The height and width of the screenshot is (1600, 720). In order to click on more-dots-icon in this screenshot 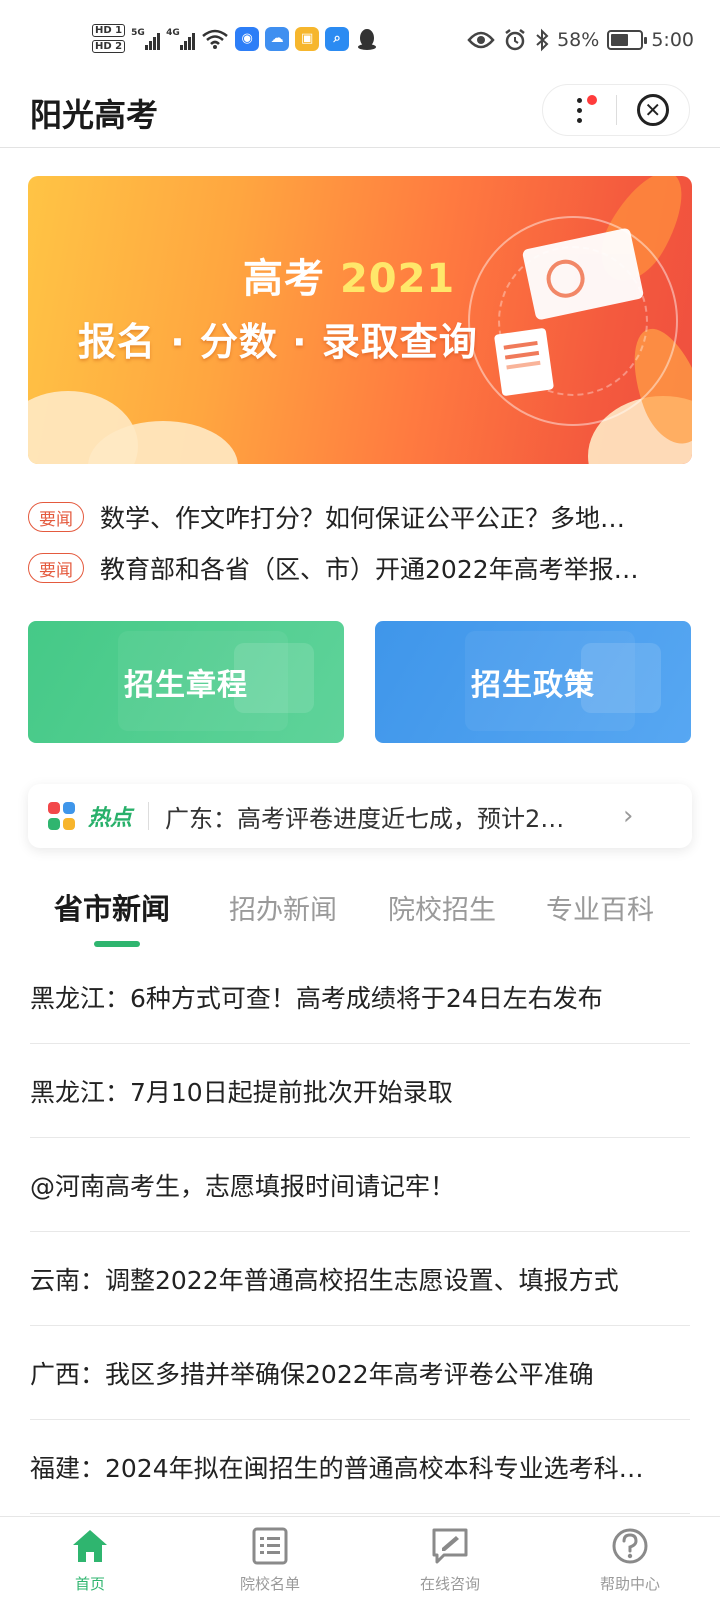, I will do `click(579, 110)`.